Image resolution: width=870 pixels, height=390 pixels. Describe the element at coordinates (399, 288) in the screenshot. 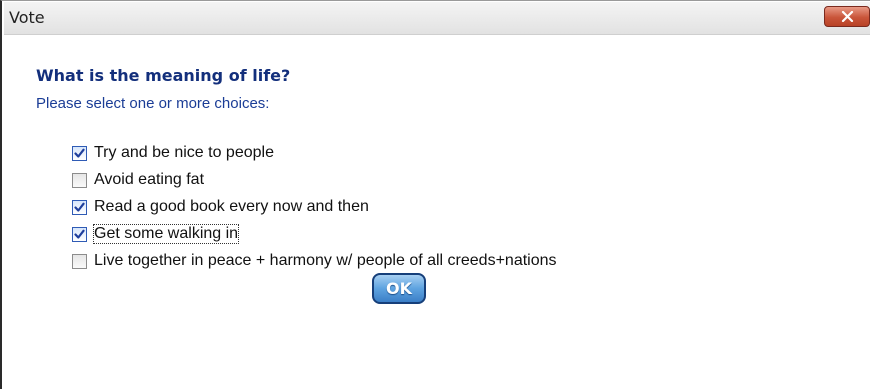

I see `ok-button: OK` at that location.